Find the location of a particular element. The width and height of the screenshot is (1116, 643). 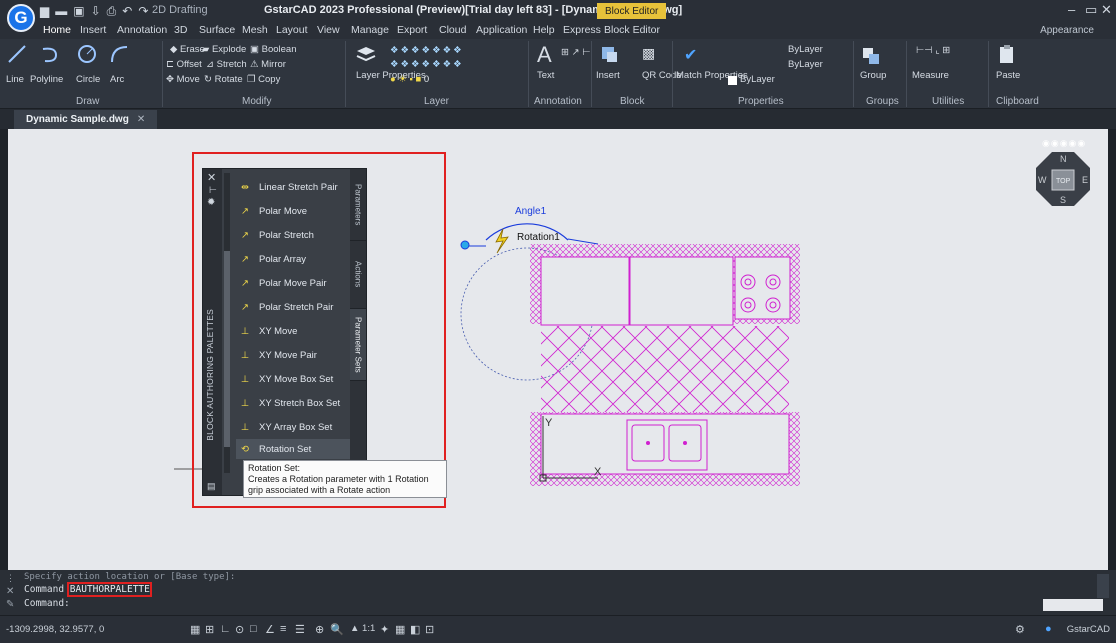

appearance-dropdown: Appearance is located at coordinates (1067, 30).